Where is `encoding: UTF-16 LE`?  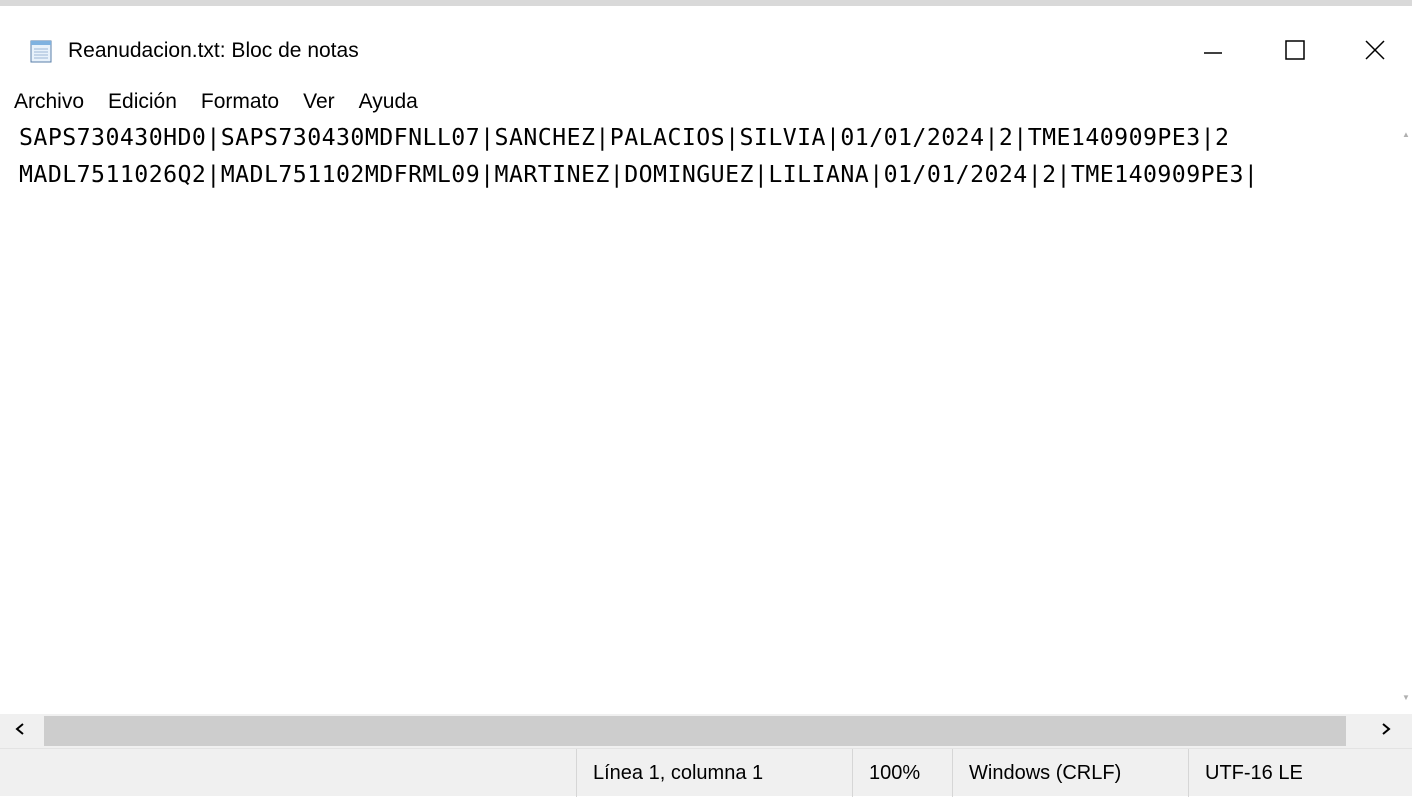 encoding: UTF-16 LE is located at coordinates (1300, 773).